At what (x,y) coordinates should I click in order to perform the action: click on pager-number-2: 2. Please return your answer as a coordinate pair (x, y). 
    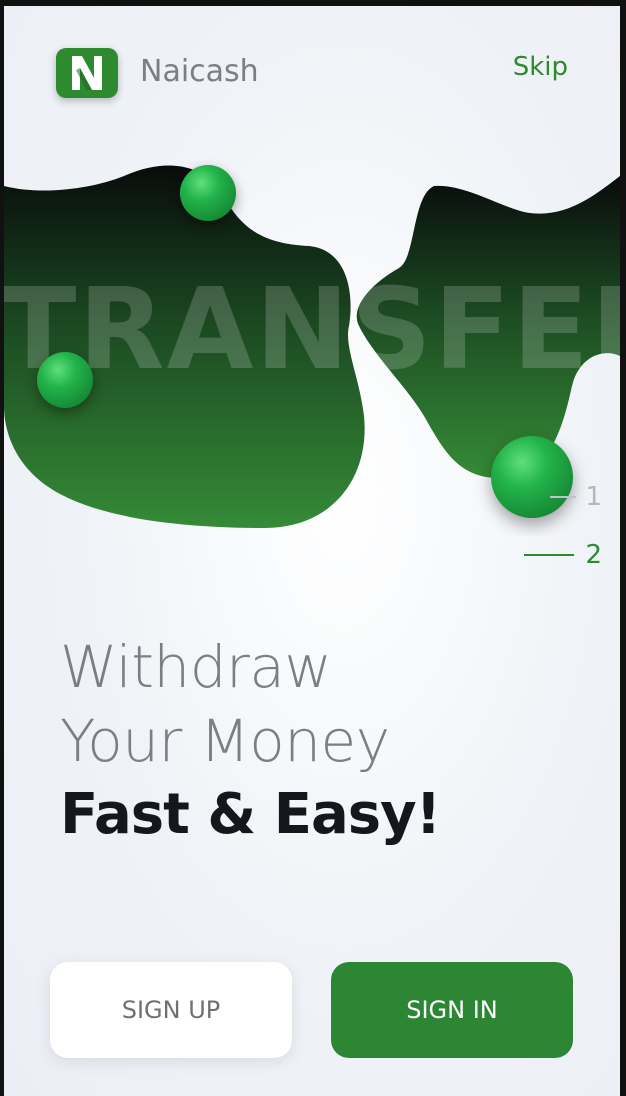
    Looking at the image, I should click on (593, 555).